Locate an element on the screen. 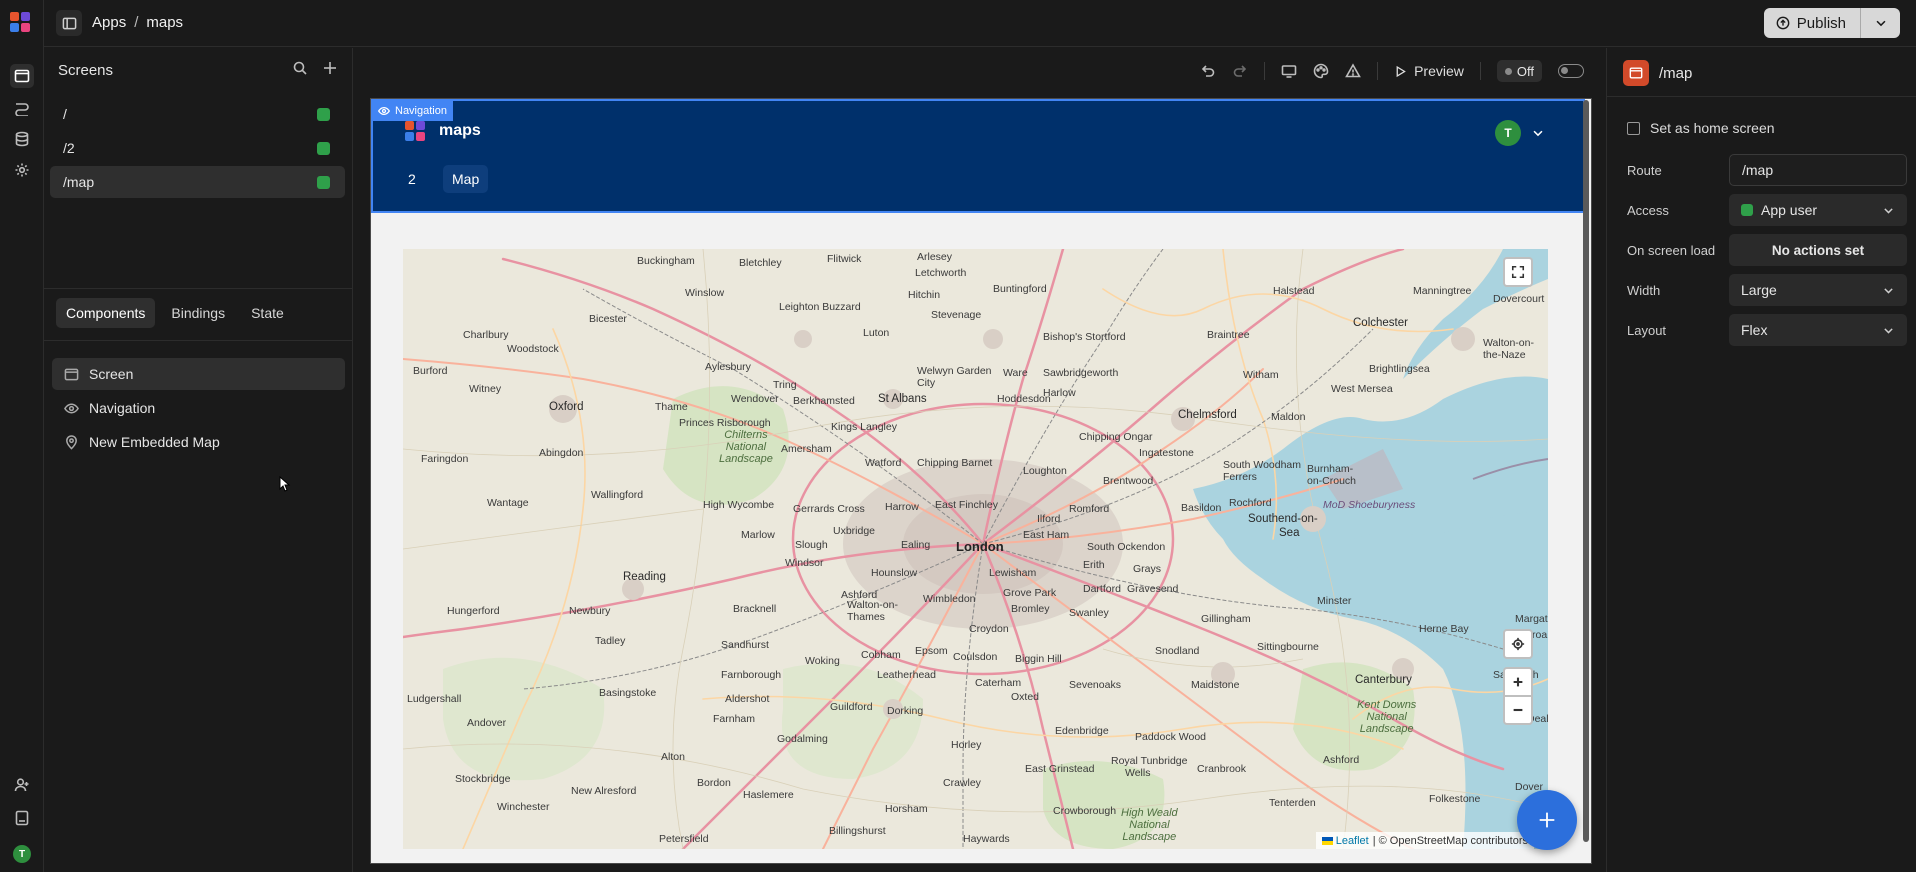 This screenshot has width=1916, height=872. screens-rail-icon is located at coordinates (22, 76).